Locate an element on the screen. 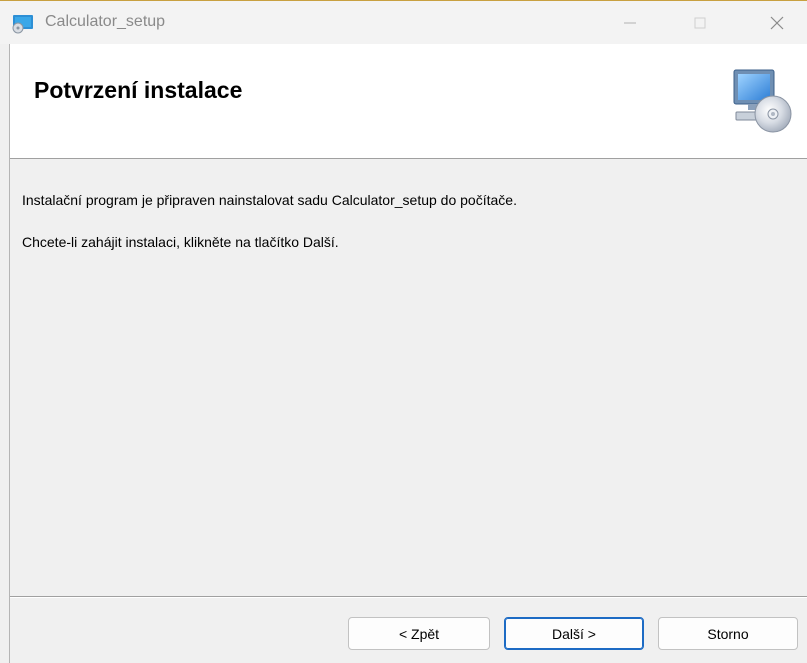 The image size is (807, 663). page-title: Potvrzení instalace is located at coordinates (138, 90).